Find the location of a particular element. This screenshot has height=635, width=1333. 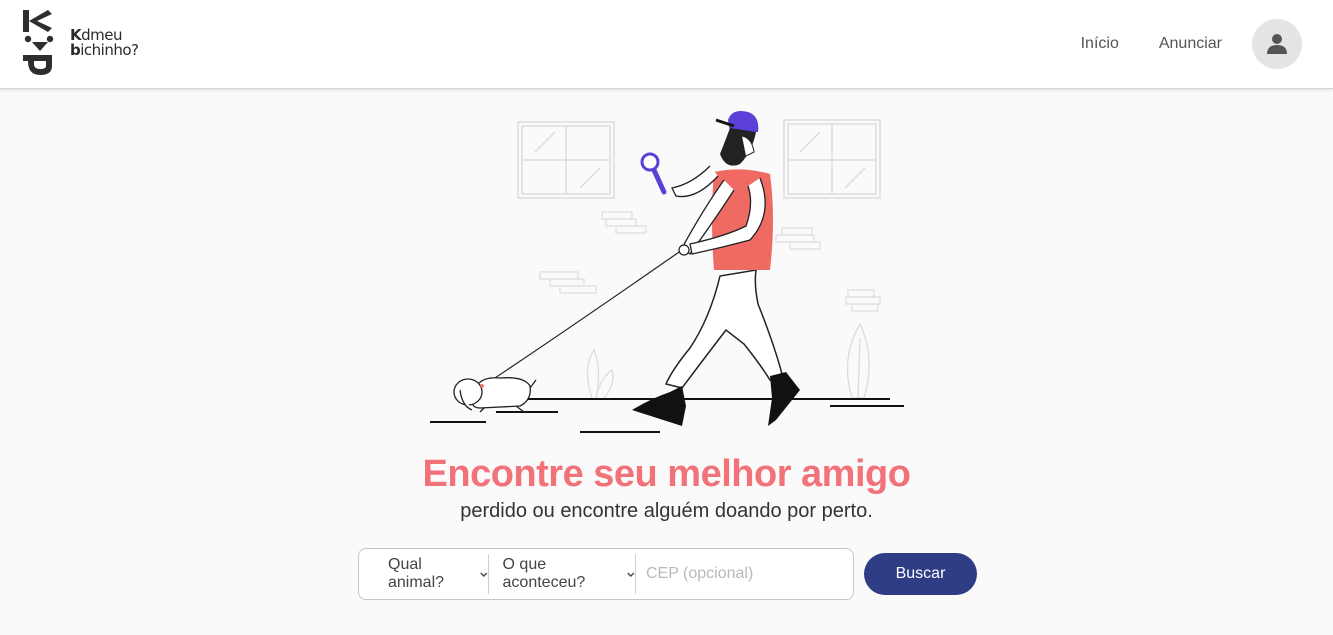

nav-home-link: Início is located at coordinates (1100, 44).